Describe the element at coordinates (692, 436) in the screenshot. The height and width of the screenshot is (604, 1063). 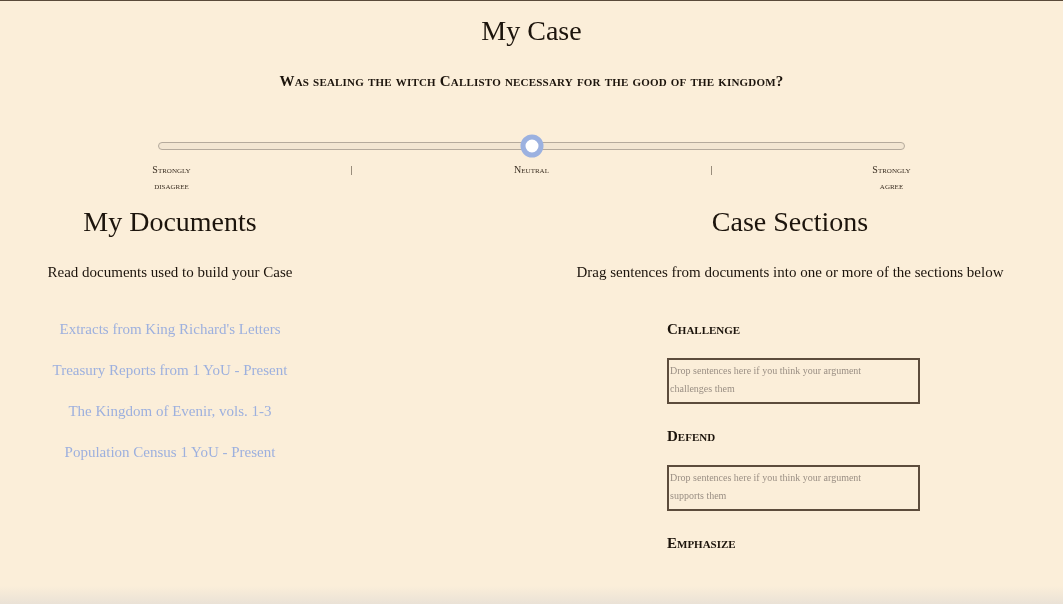
I see `section-label: Defend` at that location.